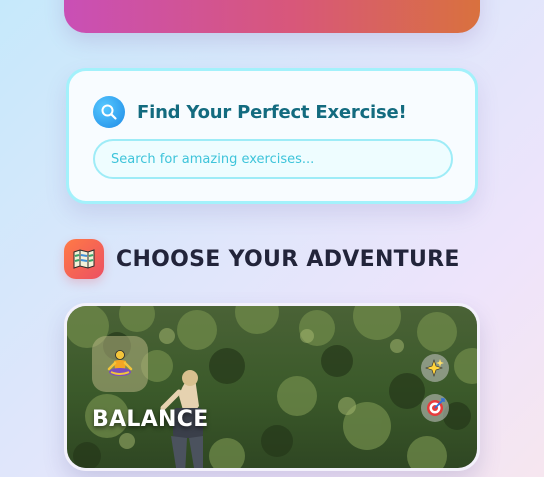 The width and height of the screenshot is (544, 477). I want to click on search-header: Find Your Perfect Exercise!, so click(250, 112).